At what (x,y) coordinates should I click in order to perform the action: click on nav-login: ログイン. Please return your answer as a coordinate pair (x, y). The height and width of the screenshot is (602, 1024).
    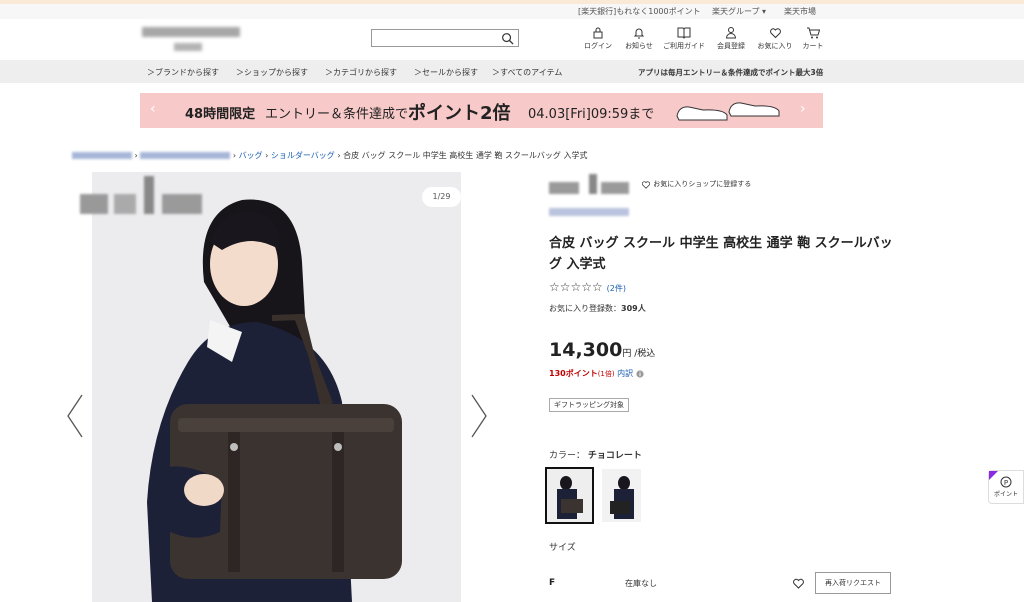
    Looking at the image, I should click on (598, 38).